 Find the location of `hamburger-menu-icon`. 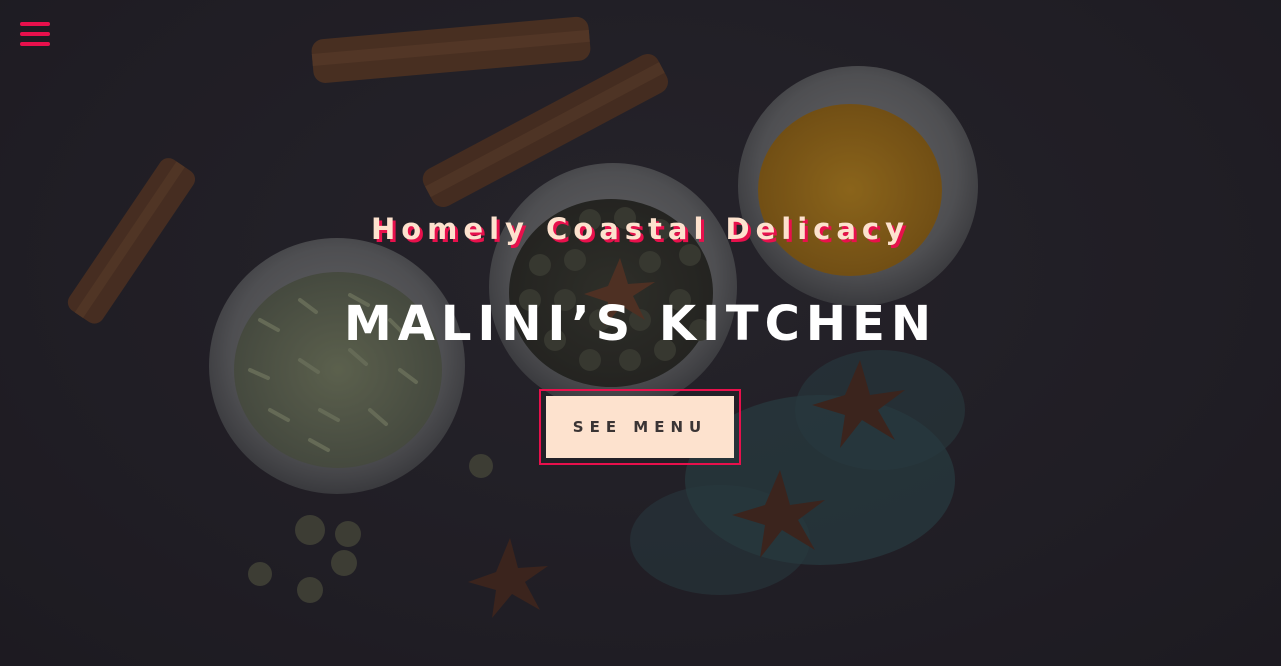

hamburger-menu-icon is located at coordinates (35, 35).